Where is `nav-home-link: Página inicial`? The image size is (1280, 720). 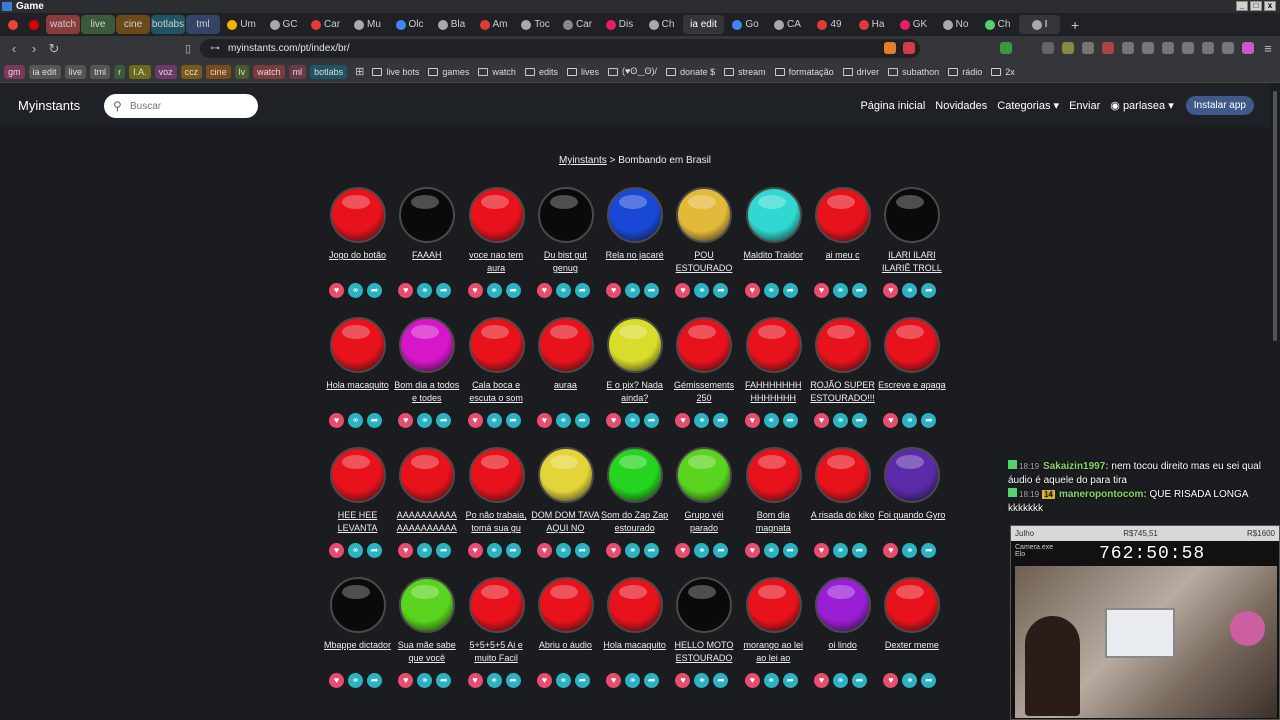
nav-home-link: Página inicial is located at coordinates (892, 106).